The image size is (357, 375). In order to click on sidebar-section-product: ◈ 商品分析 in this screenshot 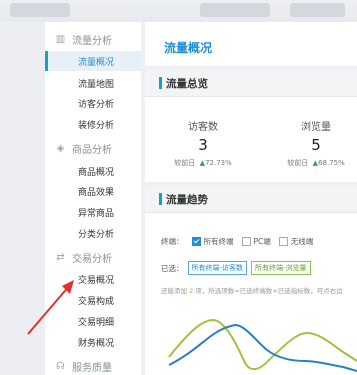, I will do `click(83, 148)`.